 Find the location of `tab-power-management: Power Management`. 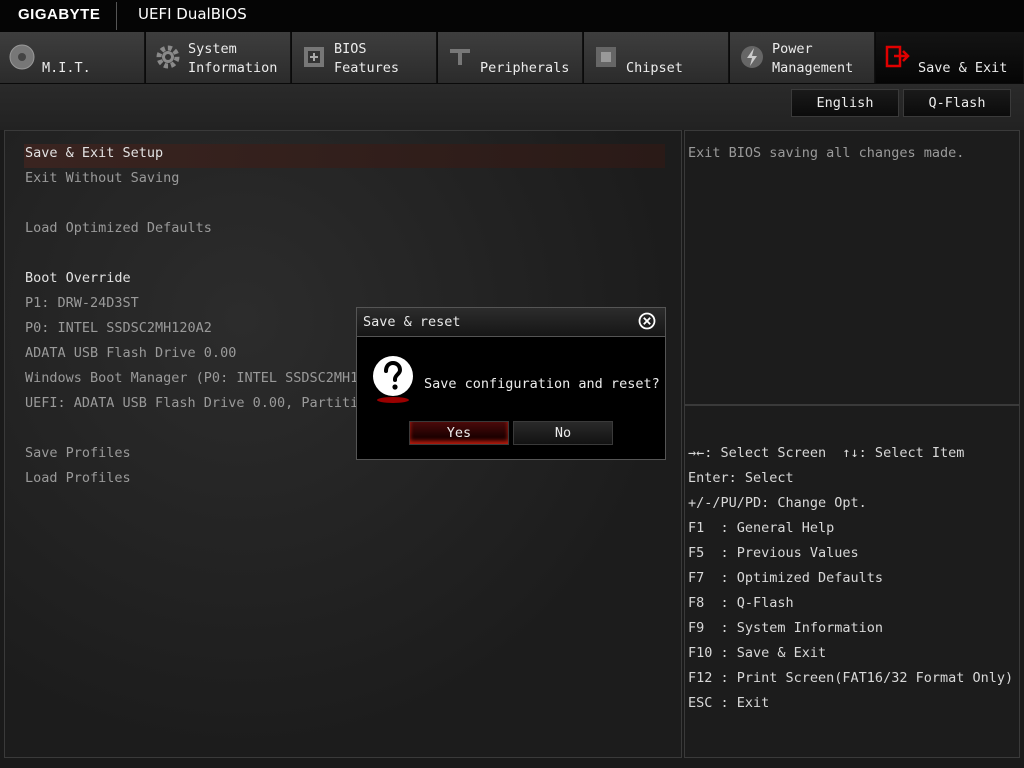

tab-power-management: Power Management is located at coordinates (802, 57).